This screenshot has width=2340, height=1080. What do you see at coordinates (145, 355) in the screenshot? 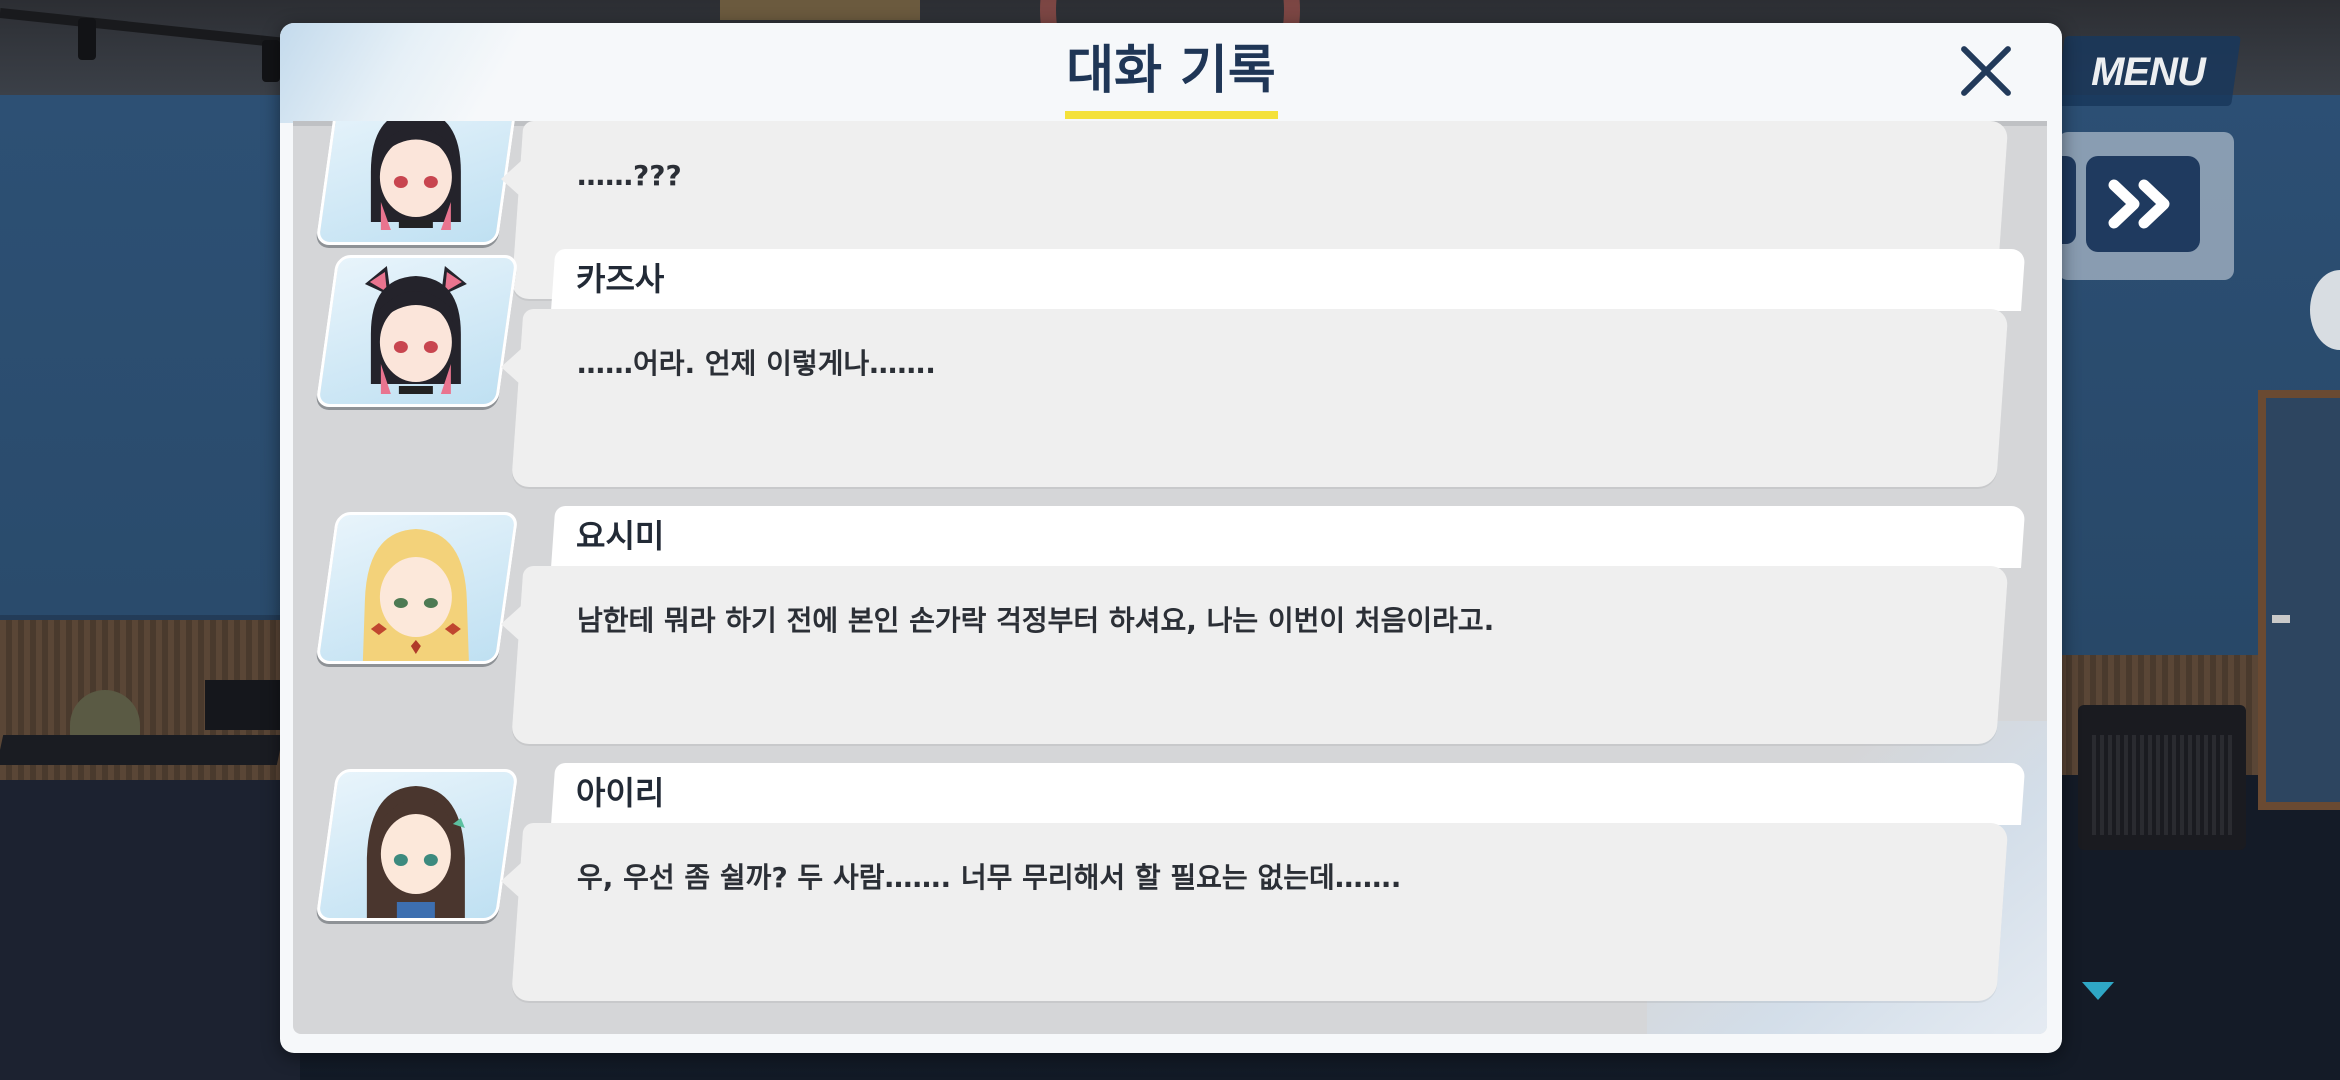
I see `wall-left` at bounding box center [145, 355].